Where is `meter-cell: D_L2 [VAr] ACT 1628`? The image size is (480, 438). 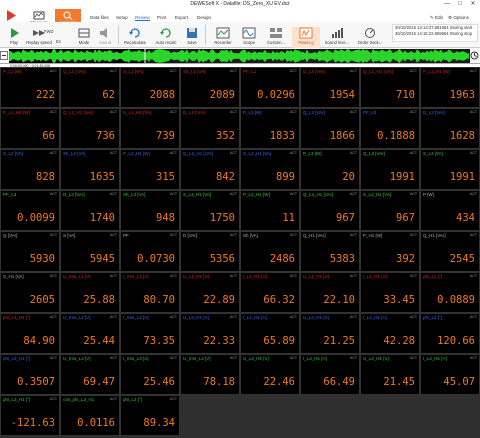
meter-cell: D_L2 [VAr] ACT 1628 is located at coordinates (450, 128).